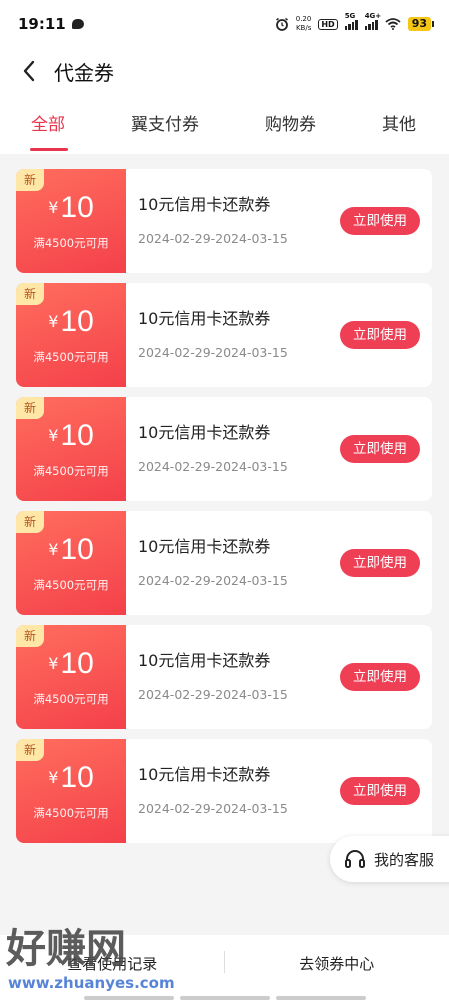  Describe the element at coordinates (399, 122) in the screenshot. I see `tab-other: 其他` at that location.